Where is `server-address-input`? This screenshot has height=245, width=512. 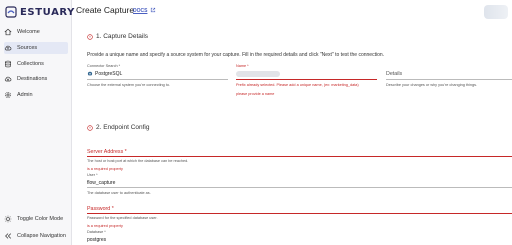
server-address-input is located at coordinates (299, 156).